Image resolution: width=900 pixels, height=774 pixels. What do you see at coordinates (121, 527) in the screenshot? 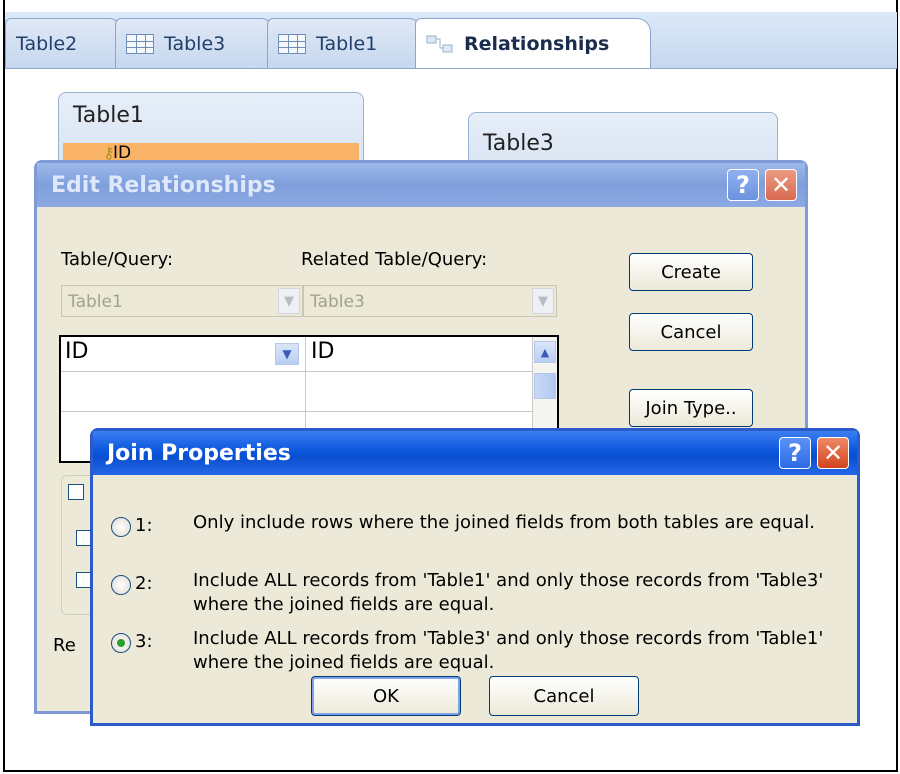
I see `join-option-1-radio` at bounding box center [121, 527].